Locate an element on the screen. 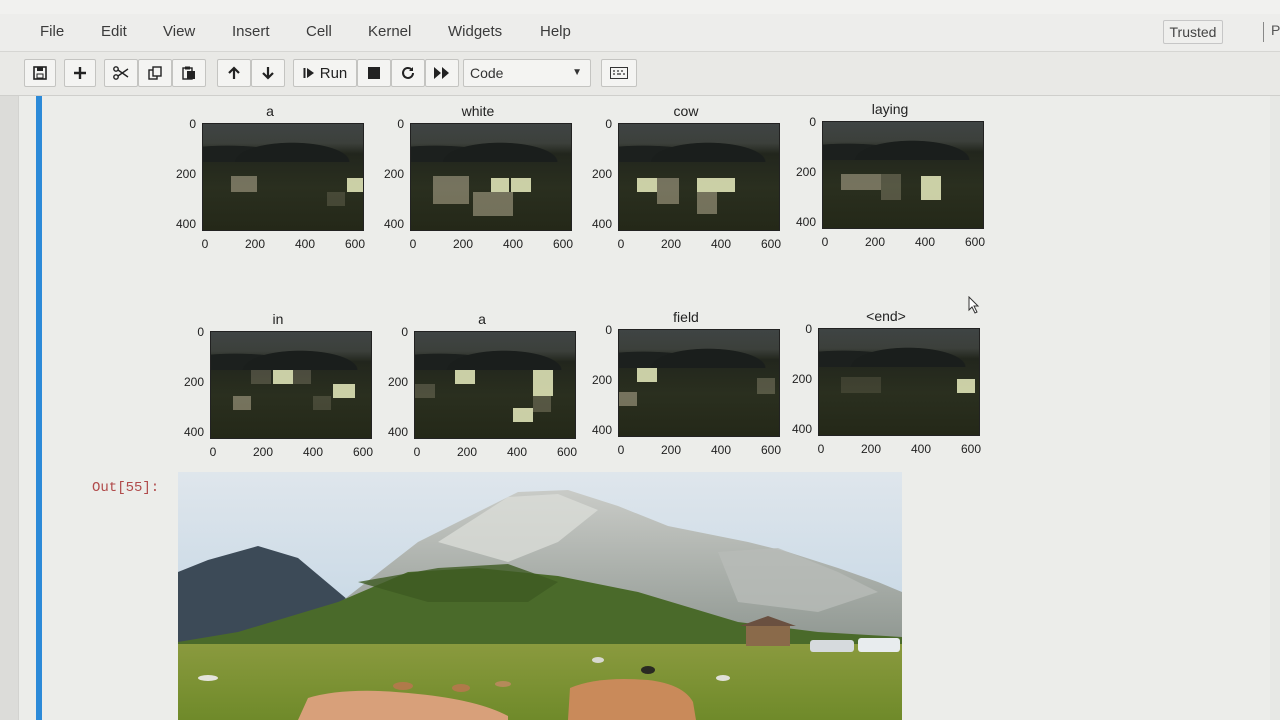 The height and width of the screenshot is (720, 1280). arrow-down-icon is located at coordinates (268, 73).